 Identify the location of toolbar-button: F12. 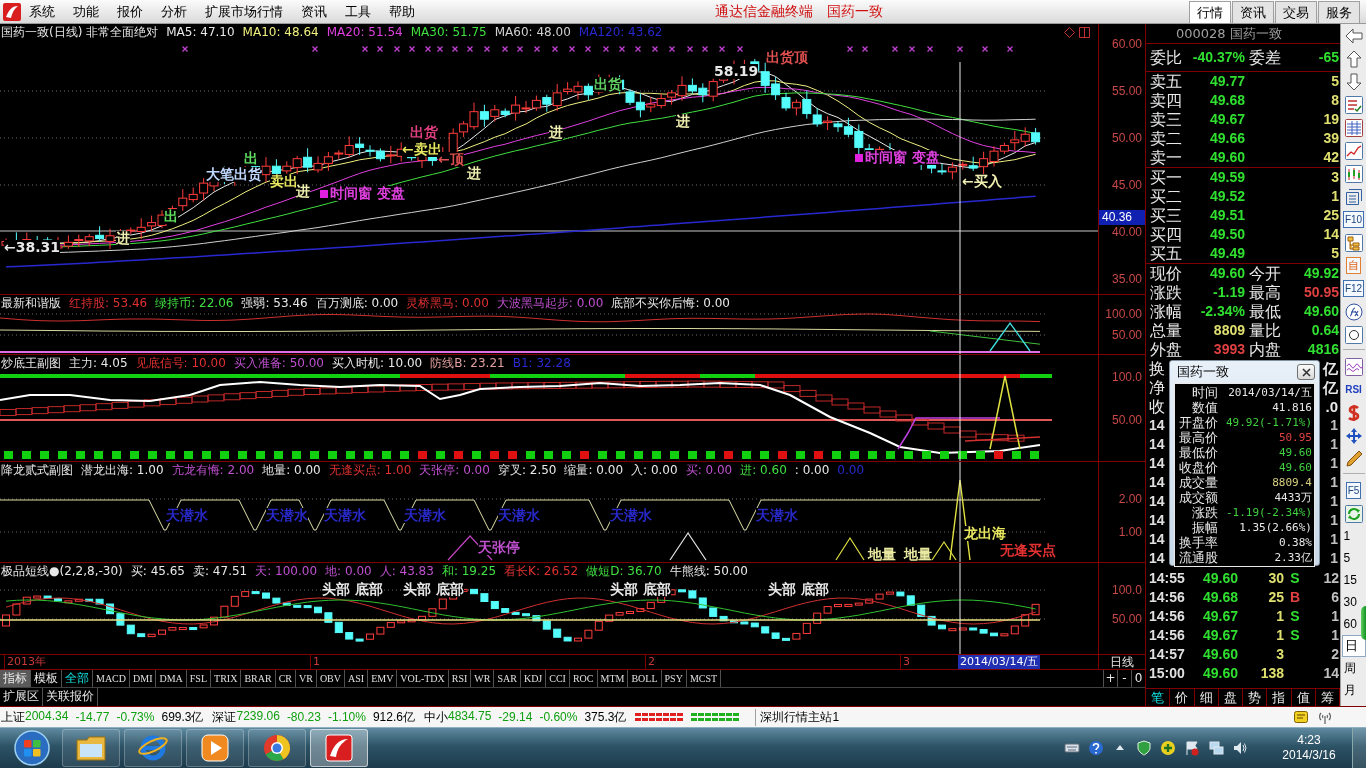
(1353, 288).